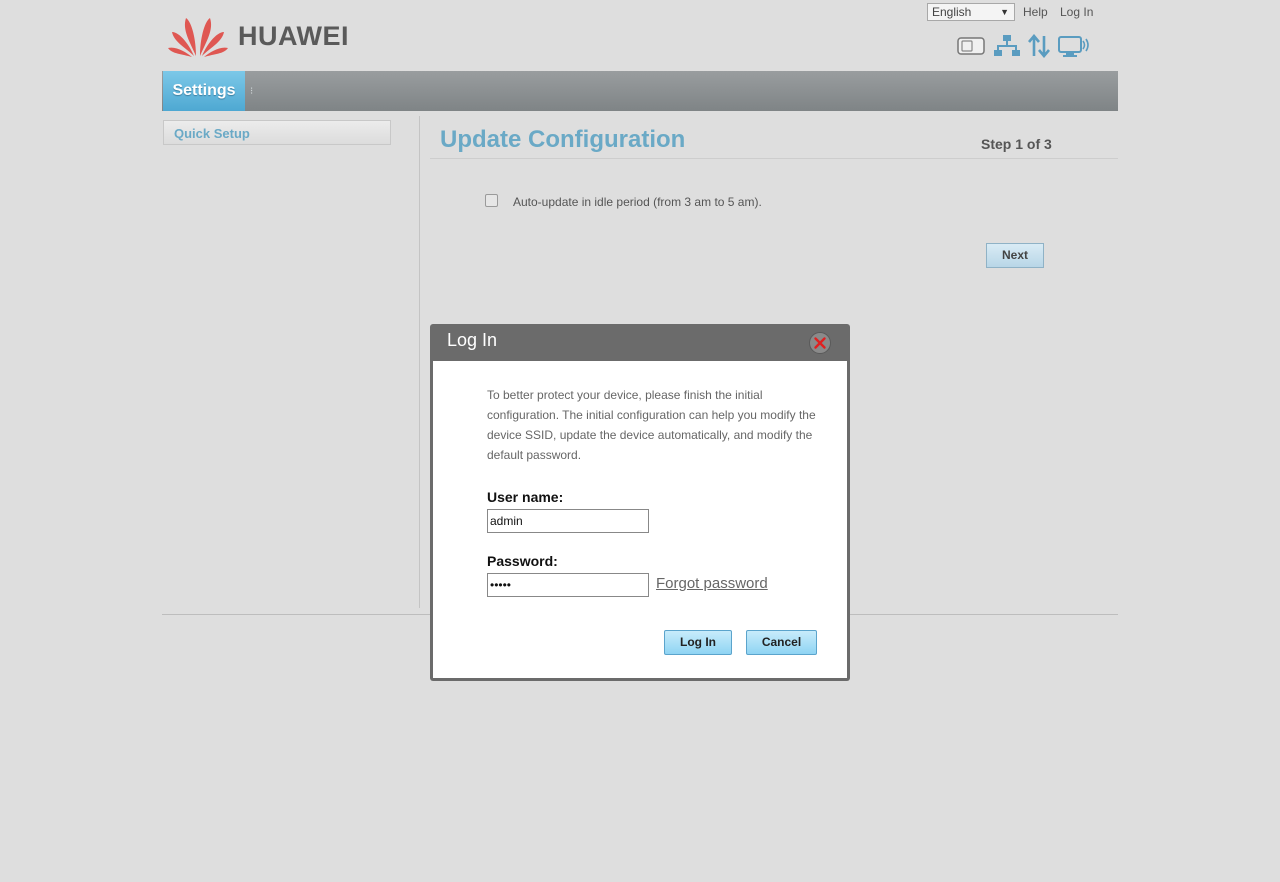 Image resolution: width=1280 pixels, height=882 pixels. What do you see at coordinates (198, 37) in the screenshot?
I see `huawei-logo-icon` at bounding box center [198, 37].